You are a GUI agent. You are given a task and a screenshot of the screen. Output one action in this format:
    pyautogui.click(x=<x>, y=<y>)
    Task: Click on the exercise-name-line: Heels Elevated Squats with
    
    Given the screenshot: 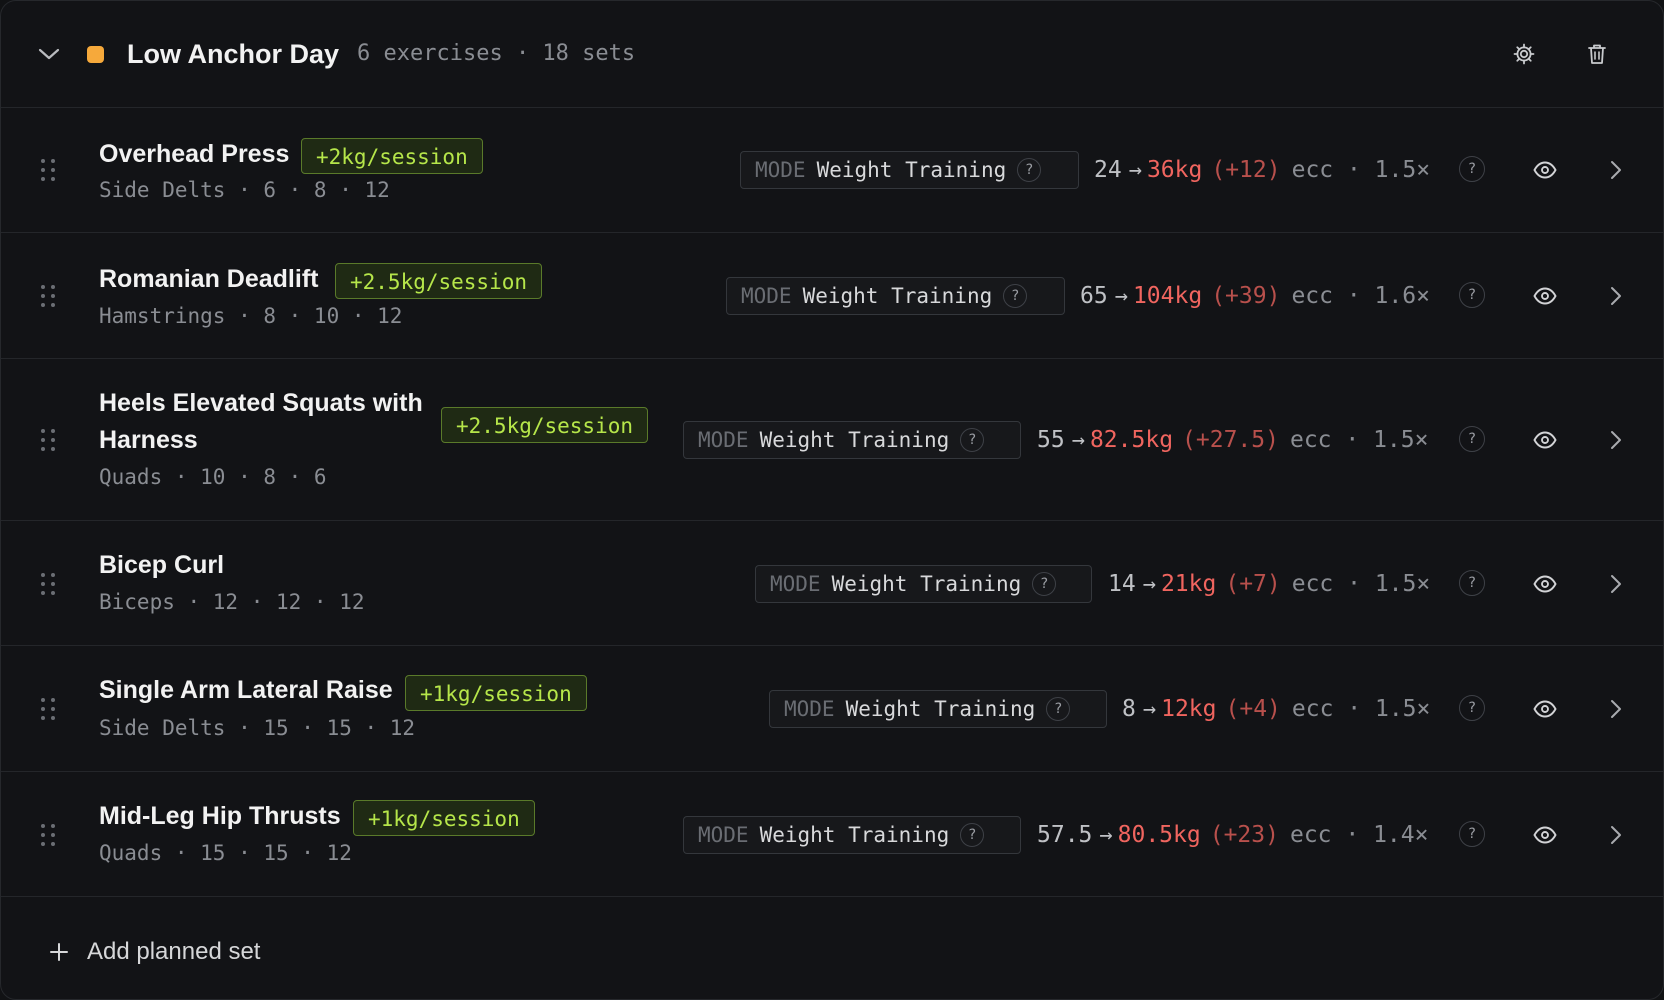 What is the action you would take?
    pyautogui.click(x=261, y=403)
    